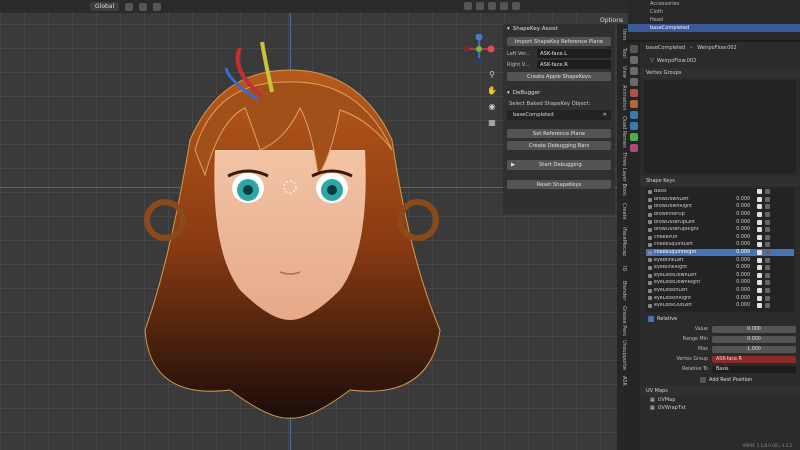 This screenshot has height=450, width=800. I want to click on sidebar-tab: ID, so click(622, 269).